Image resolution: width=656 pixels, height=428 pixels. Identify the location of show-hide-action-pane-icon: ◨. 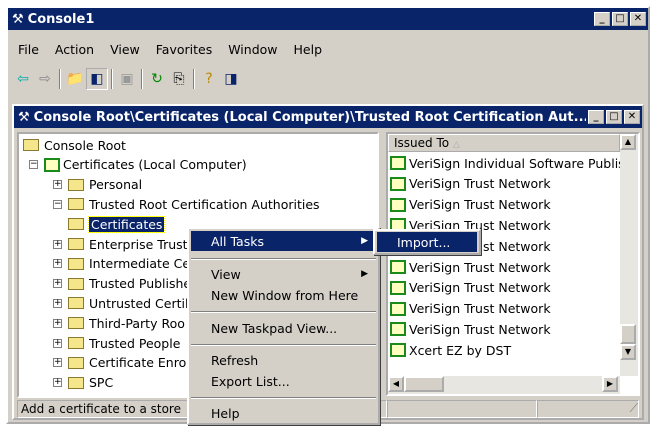
(231, 79).